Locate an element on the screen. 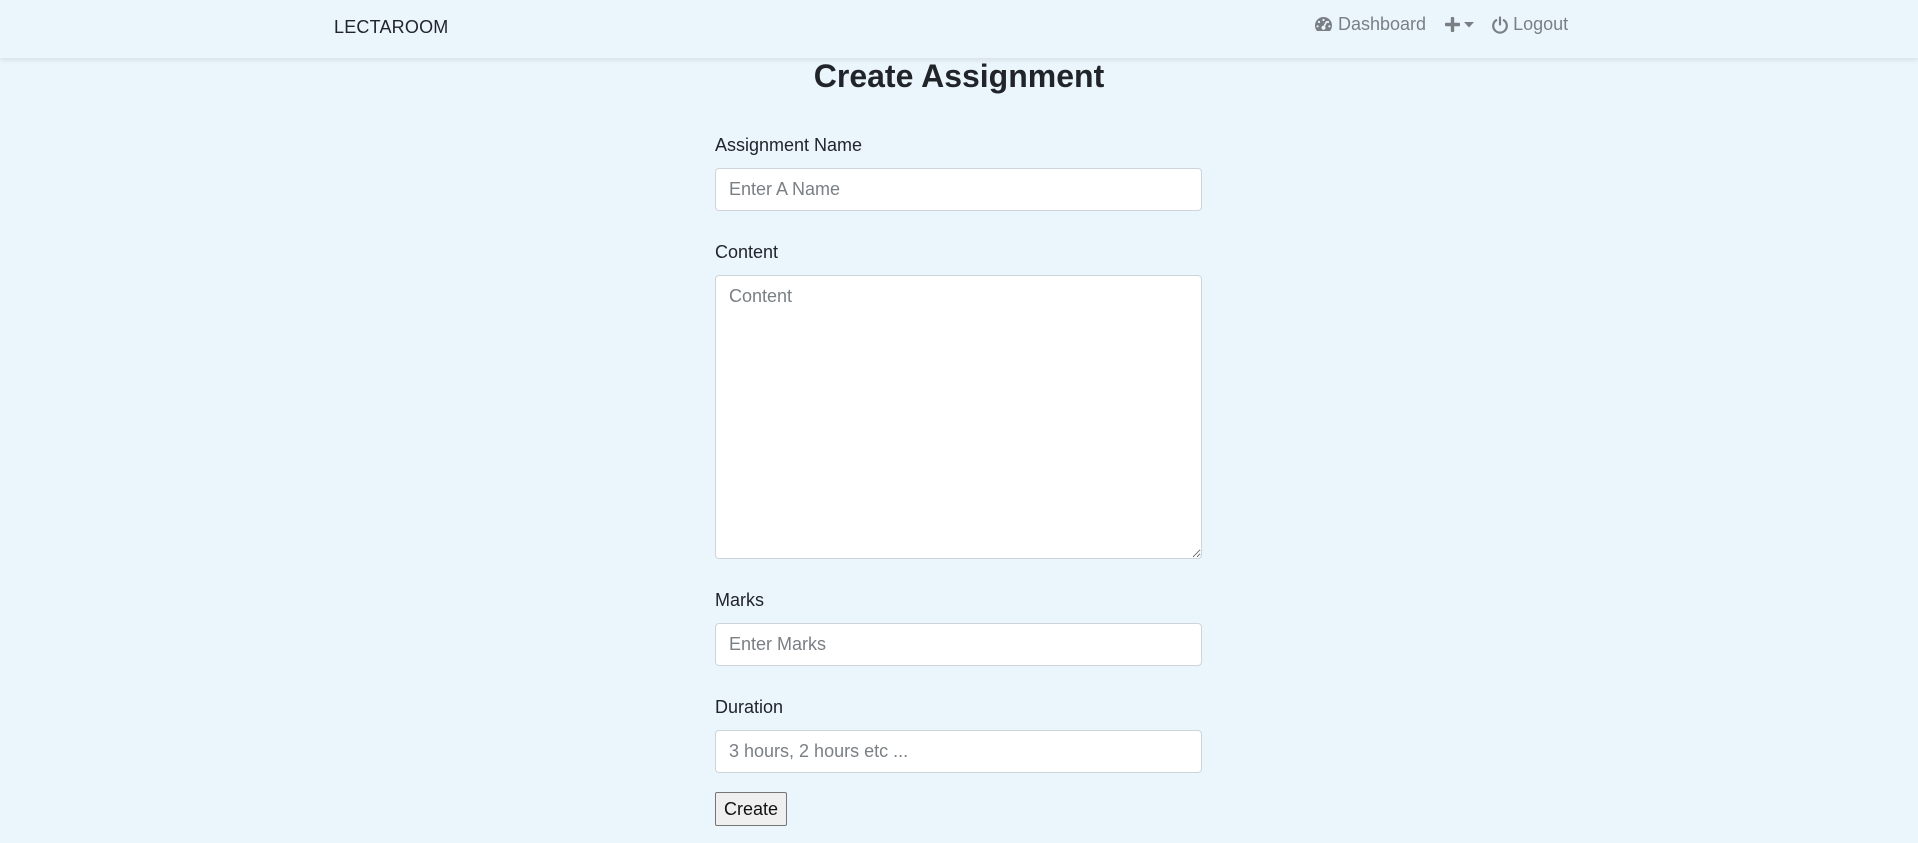 The height and width of the screenshot is (843, 1918). plus-icon is located at coordinates (1452, 24).